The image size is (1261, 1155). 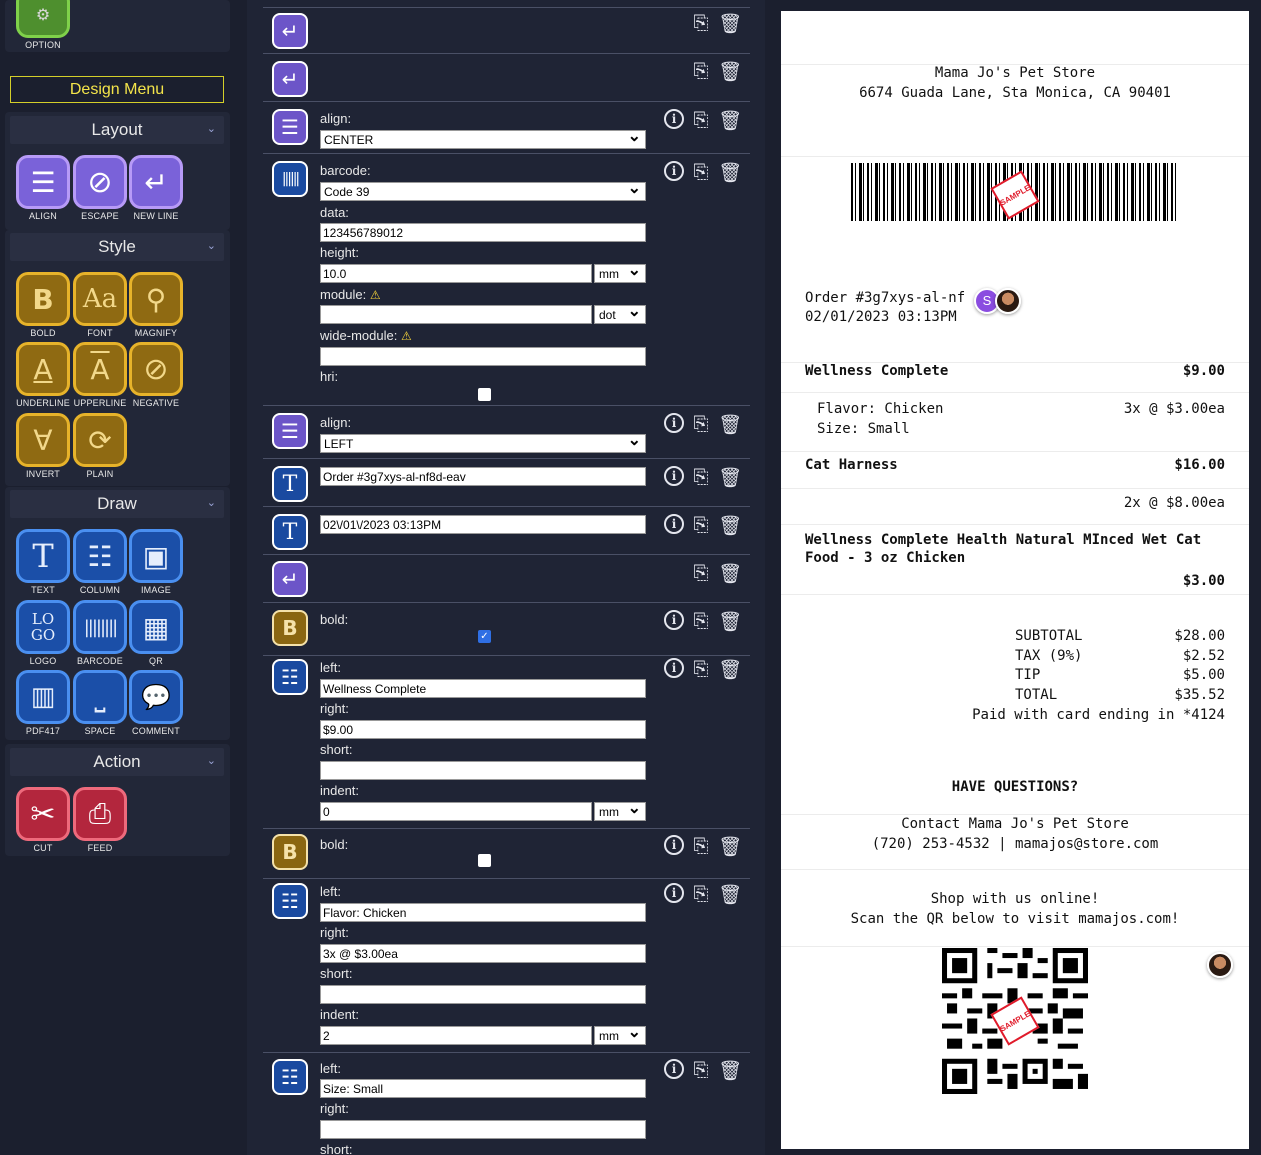 I want to click on barcode-wide-module-input, so click(x=483, y=356).